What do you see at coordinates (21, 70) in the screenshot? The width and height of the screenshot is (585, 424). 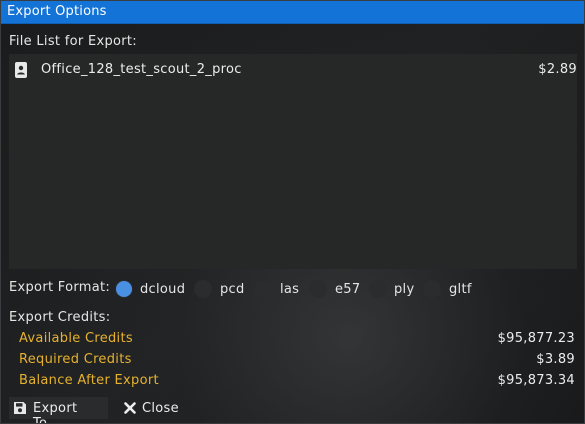 I see `file-icon` at bounding box center [21, 70].